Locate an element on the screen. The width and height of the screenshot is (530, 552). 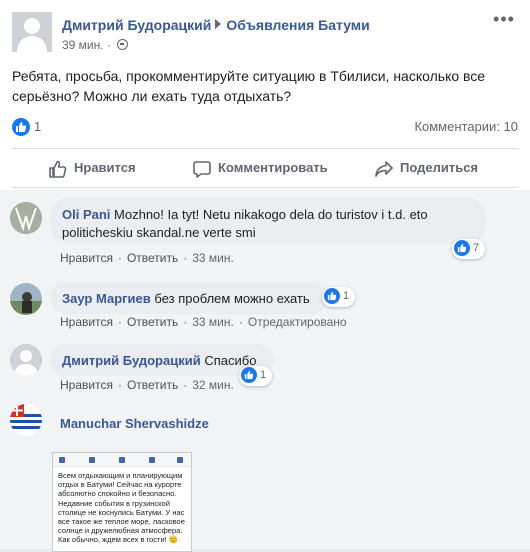
comment-button: Комментировать is located at coordinates (272, 168).